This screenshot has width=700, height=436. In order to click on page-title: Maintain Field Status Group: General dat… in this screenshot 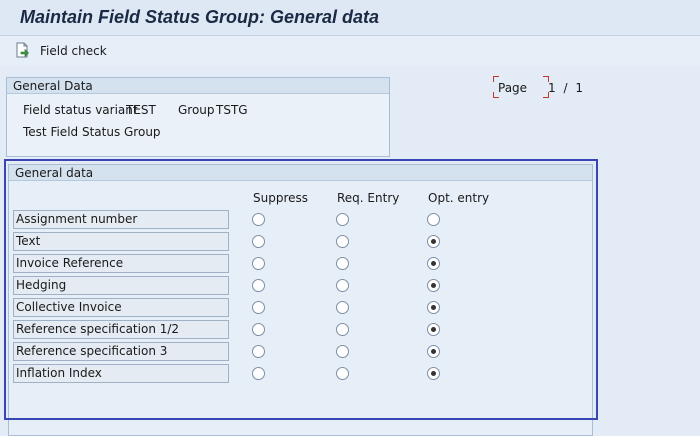, I will do `click(200, 17)`.